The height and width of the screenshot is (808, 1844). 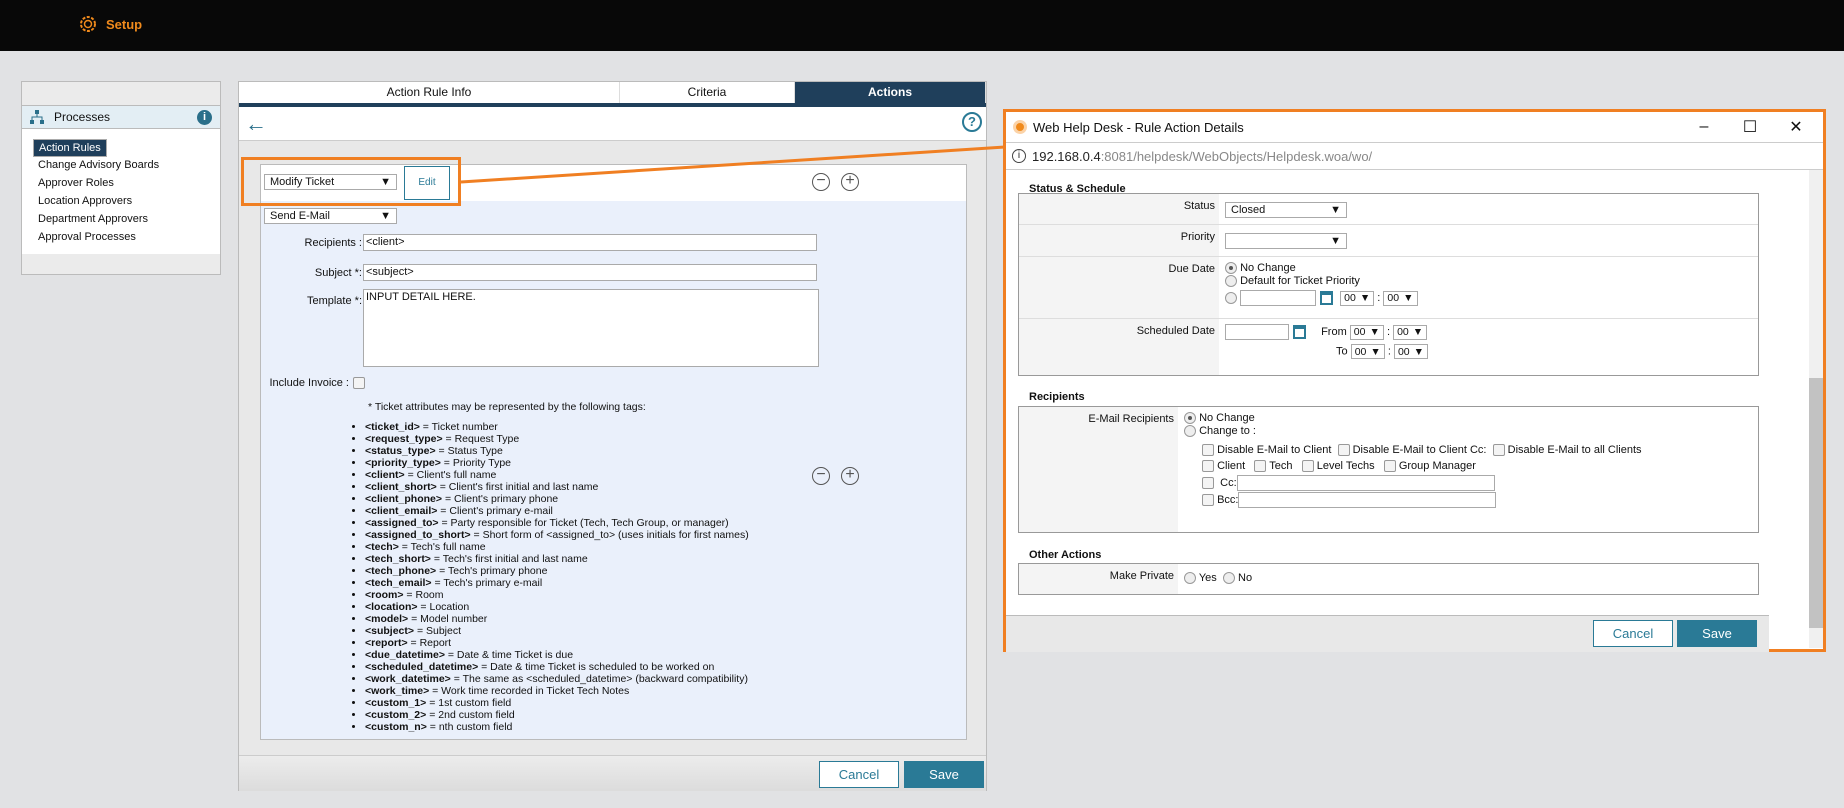 I want to click on minimize-icon: –, so click(x=1704, y=127).